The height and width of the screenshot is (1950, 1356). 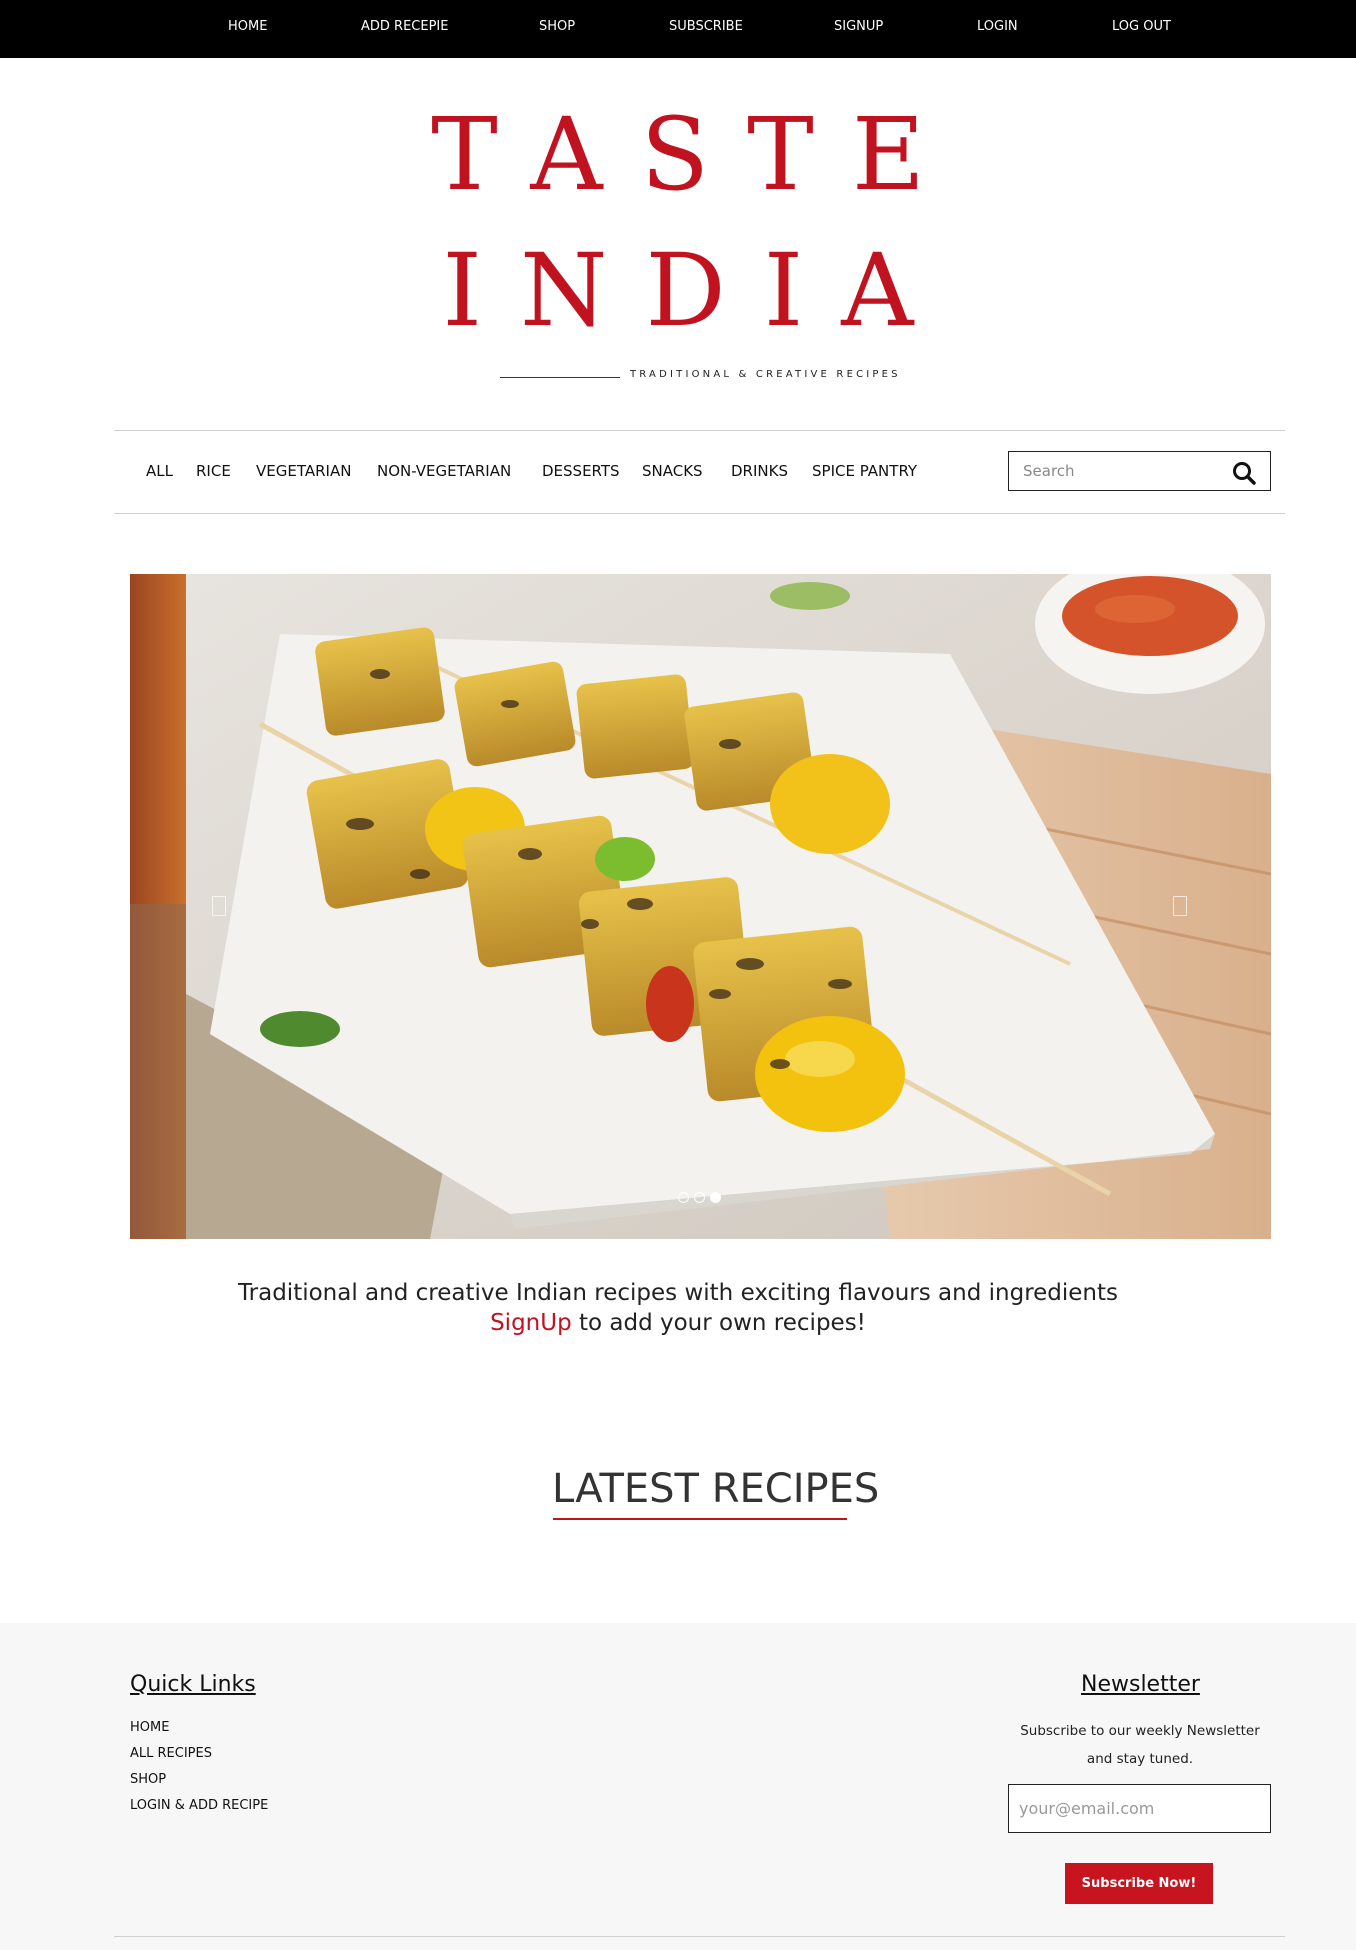 I want to click on slider-prev-arrow-icon, so click(x=219, y=906).